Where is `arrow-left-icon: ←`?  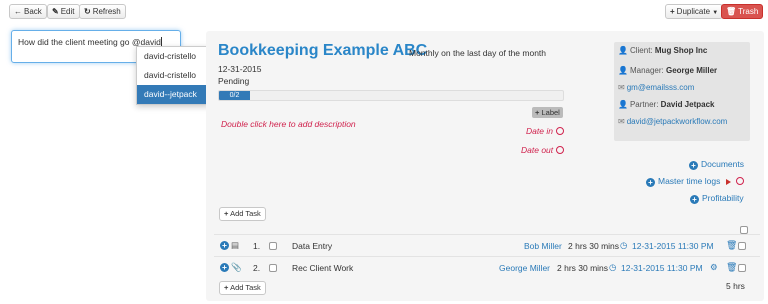 arrow-left-icon: ← is located at coordinates (18, 11).